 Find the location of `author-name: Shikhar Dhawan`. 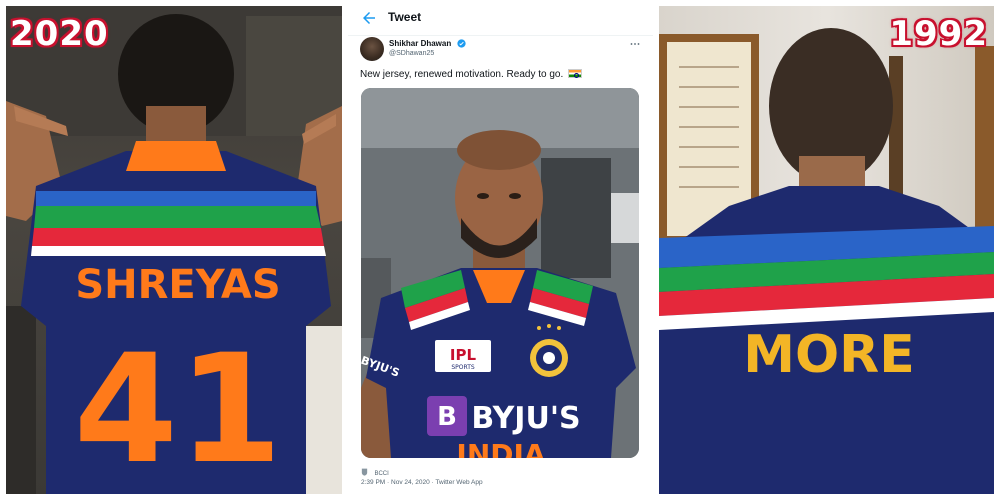

author-name: Shikhar Dhawan is located at coordinates (420, 43).